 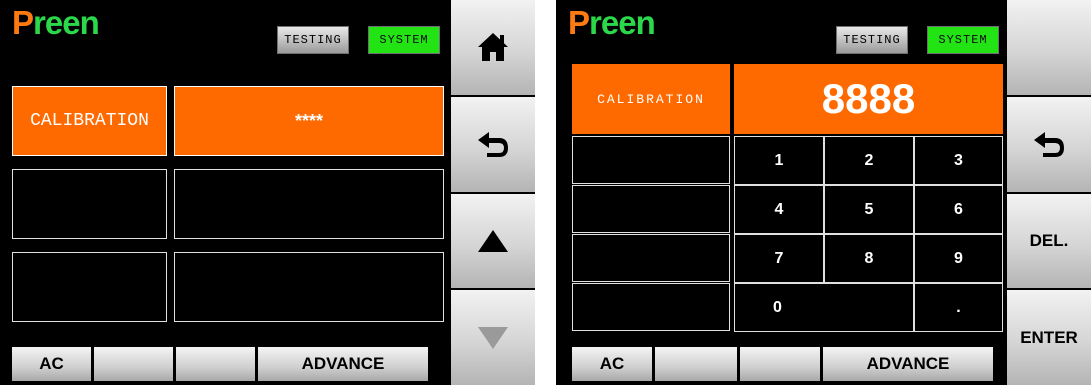 What do you see at coordinates (958, 307) in the screenshot?
I see `key-decimal: .` at bounding box center [958, 307].